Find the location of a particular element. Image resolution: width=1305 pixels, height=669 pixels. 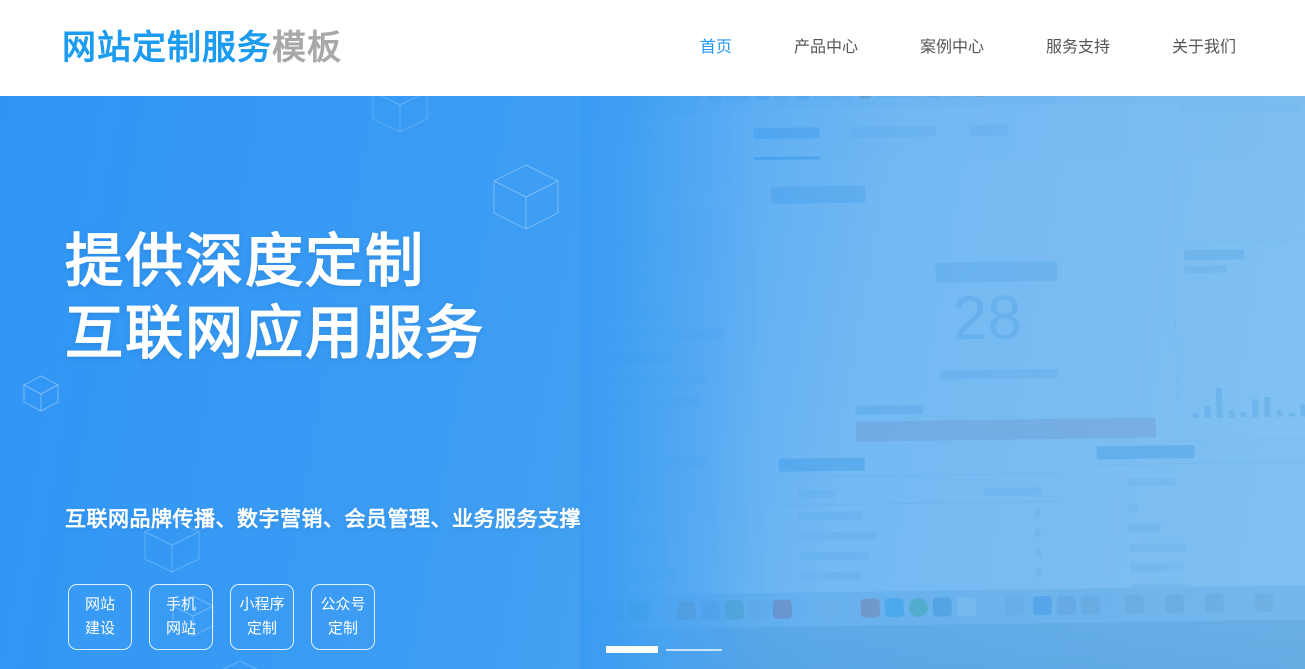

photo-left-fade is located at coordinates (665, 382).